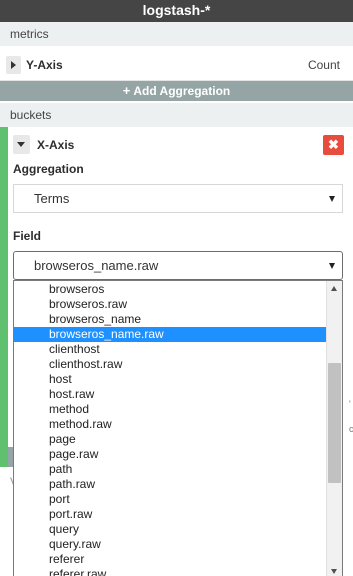 Image resolution: width=353 pixels, height=576 pixels. What do you see at coordinates (170, 364) in the screenshot?
I see `dropdown-option: clienthost.raw` at bounding box center [170, 364].